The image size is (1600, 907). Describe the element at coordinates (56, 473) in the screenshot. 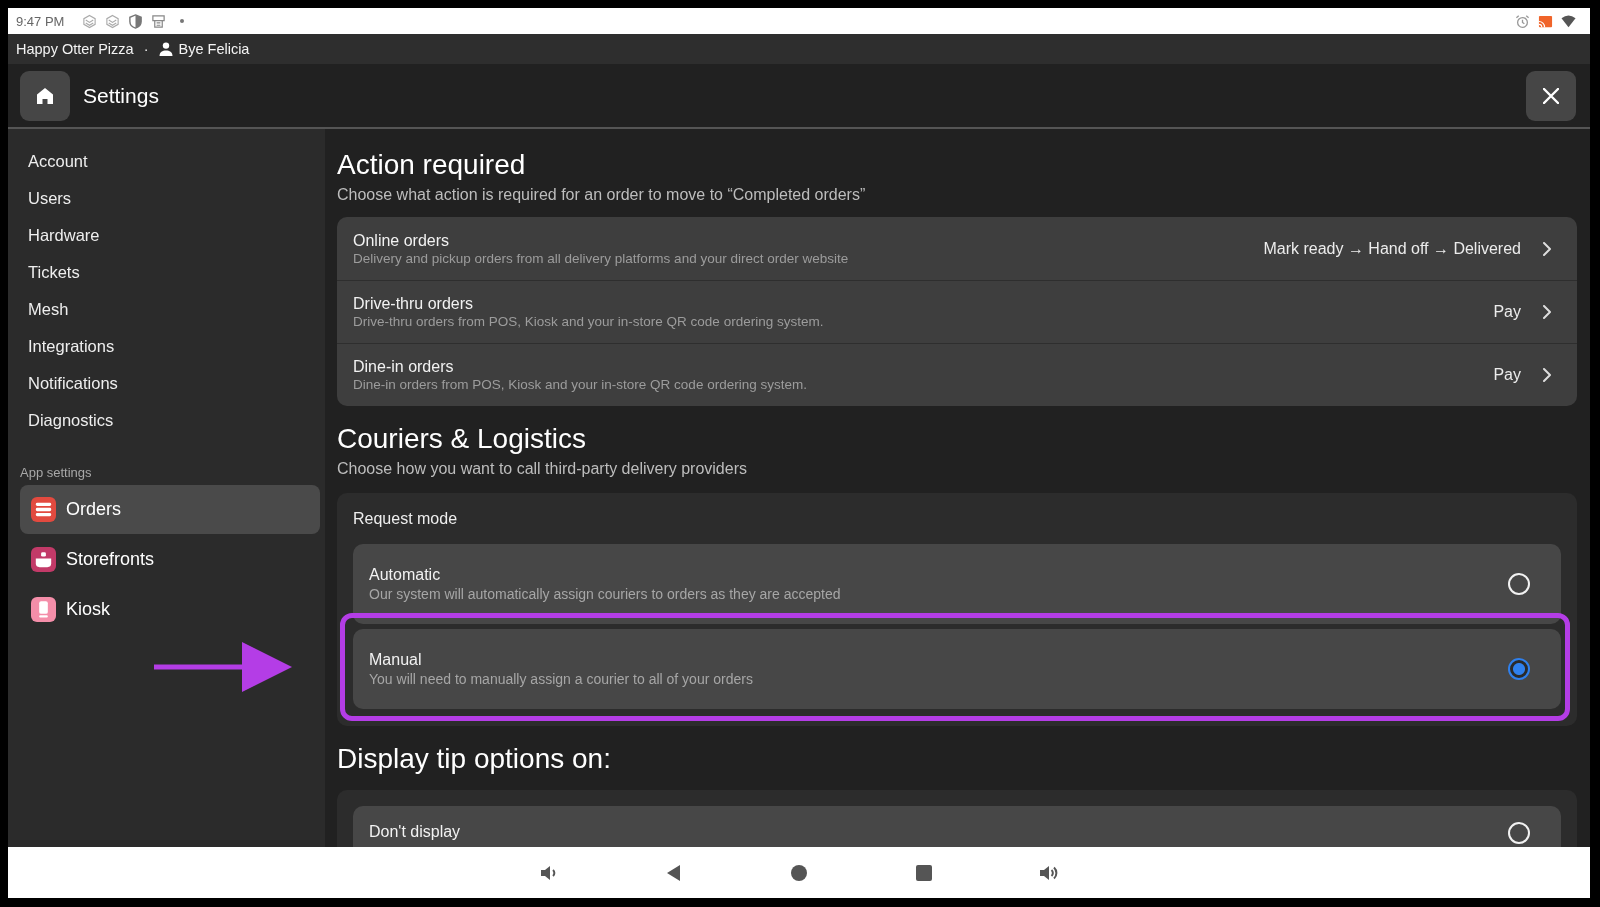

I see `sidebar-section-label: App settings` at that location.